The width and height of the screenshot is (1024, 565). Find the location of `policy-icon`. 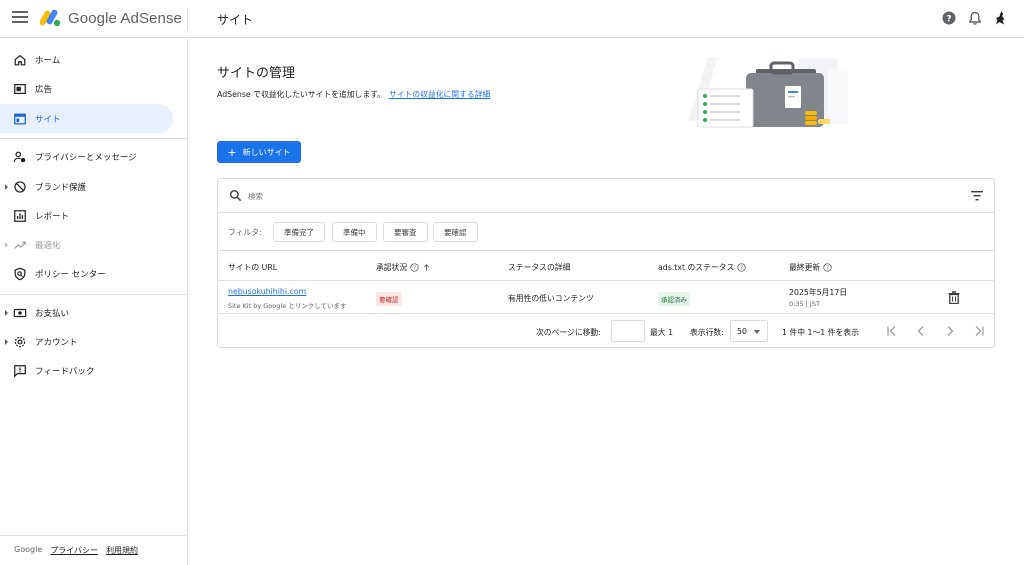

policy-icon is located at coordinates (20, 273).